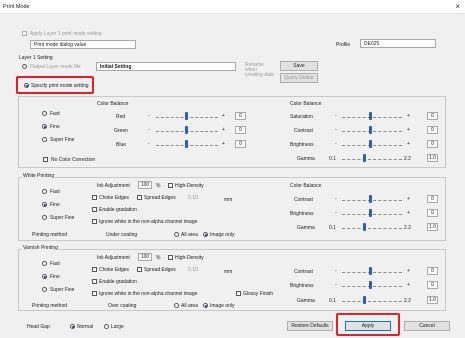 This screenshot has height=338, width=465. Describe the element at coordinates (372, 228) in the screenshot. I see `white-gamma-slider-track` at that location.